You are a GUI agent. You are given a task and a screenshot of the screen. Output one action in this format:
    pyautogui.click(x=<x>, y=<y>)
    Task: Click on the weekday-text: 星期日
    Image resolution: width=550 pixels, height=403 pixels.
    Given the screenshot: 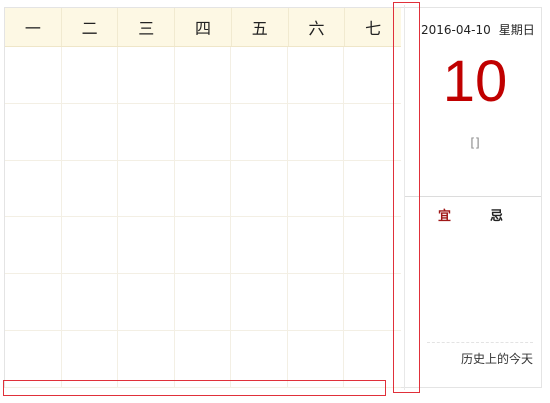 What is the action you would take?
    pyautogui.click(x=516, y=30)
    